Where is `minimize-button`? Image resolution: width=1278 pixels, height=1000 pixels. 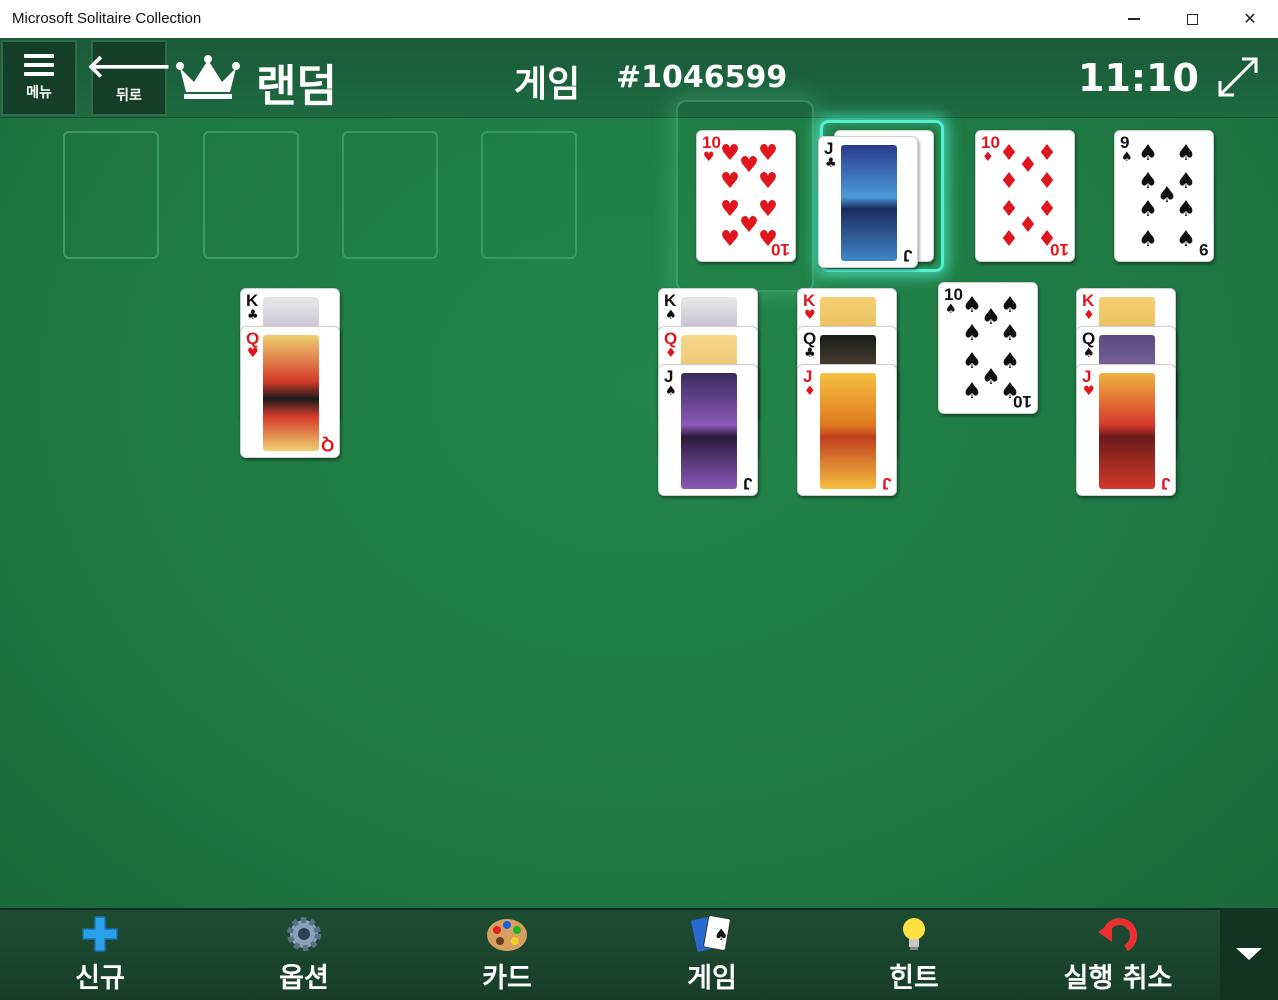
minimize-button is located at coordinates (1134, 19).